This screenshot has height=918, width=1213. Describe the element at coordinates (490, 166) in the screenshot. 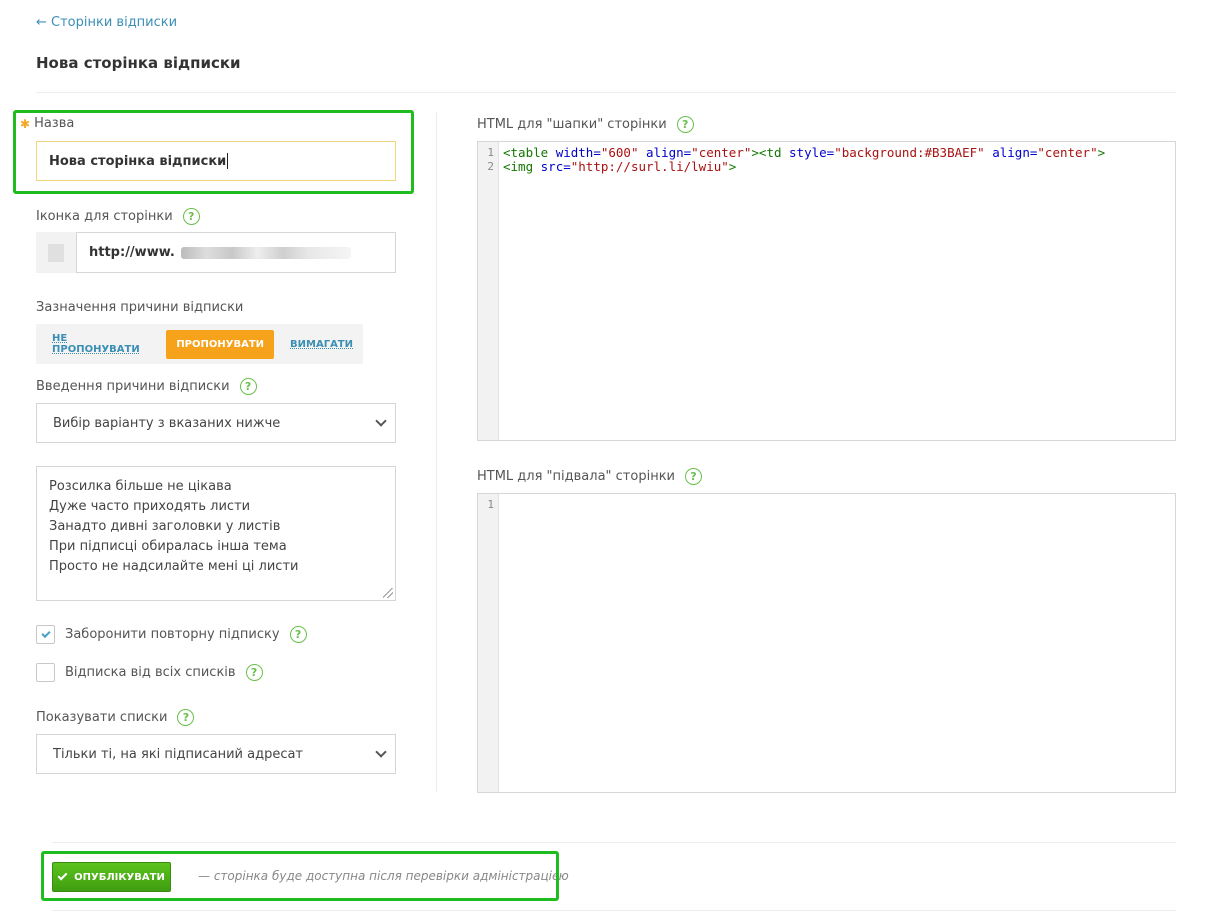

I see `line-number: 2` at that location.